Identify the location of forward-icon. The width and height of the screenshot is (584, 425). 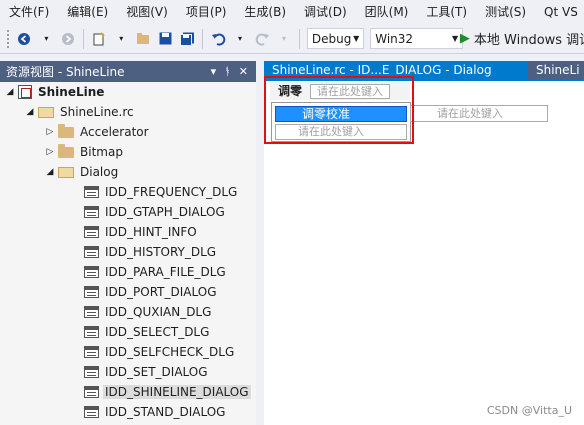
(68, 39).